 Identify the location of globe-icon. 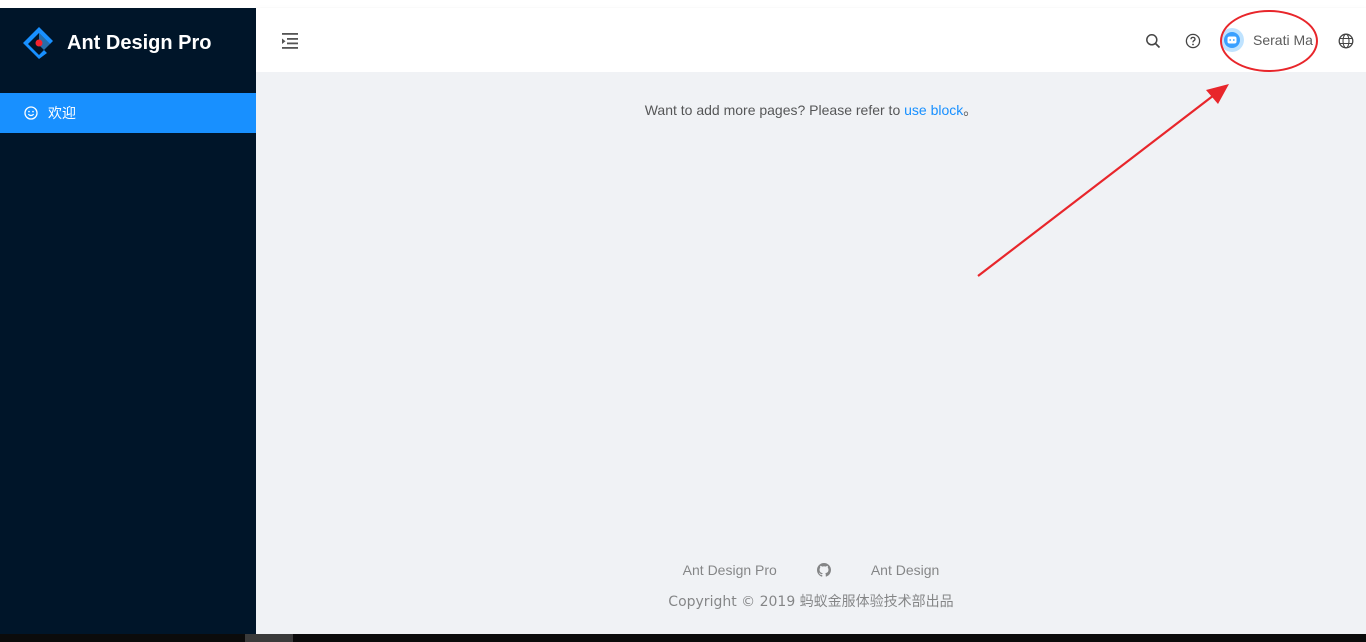
(1346, 41).